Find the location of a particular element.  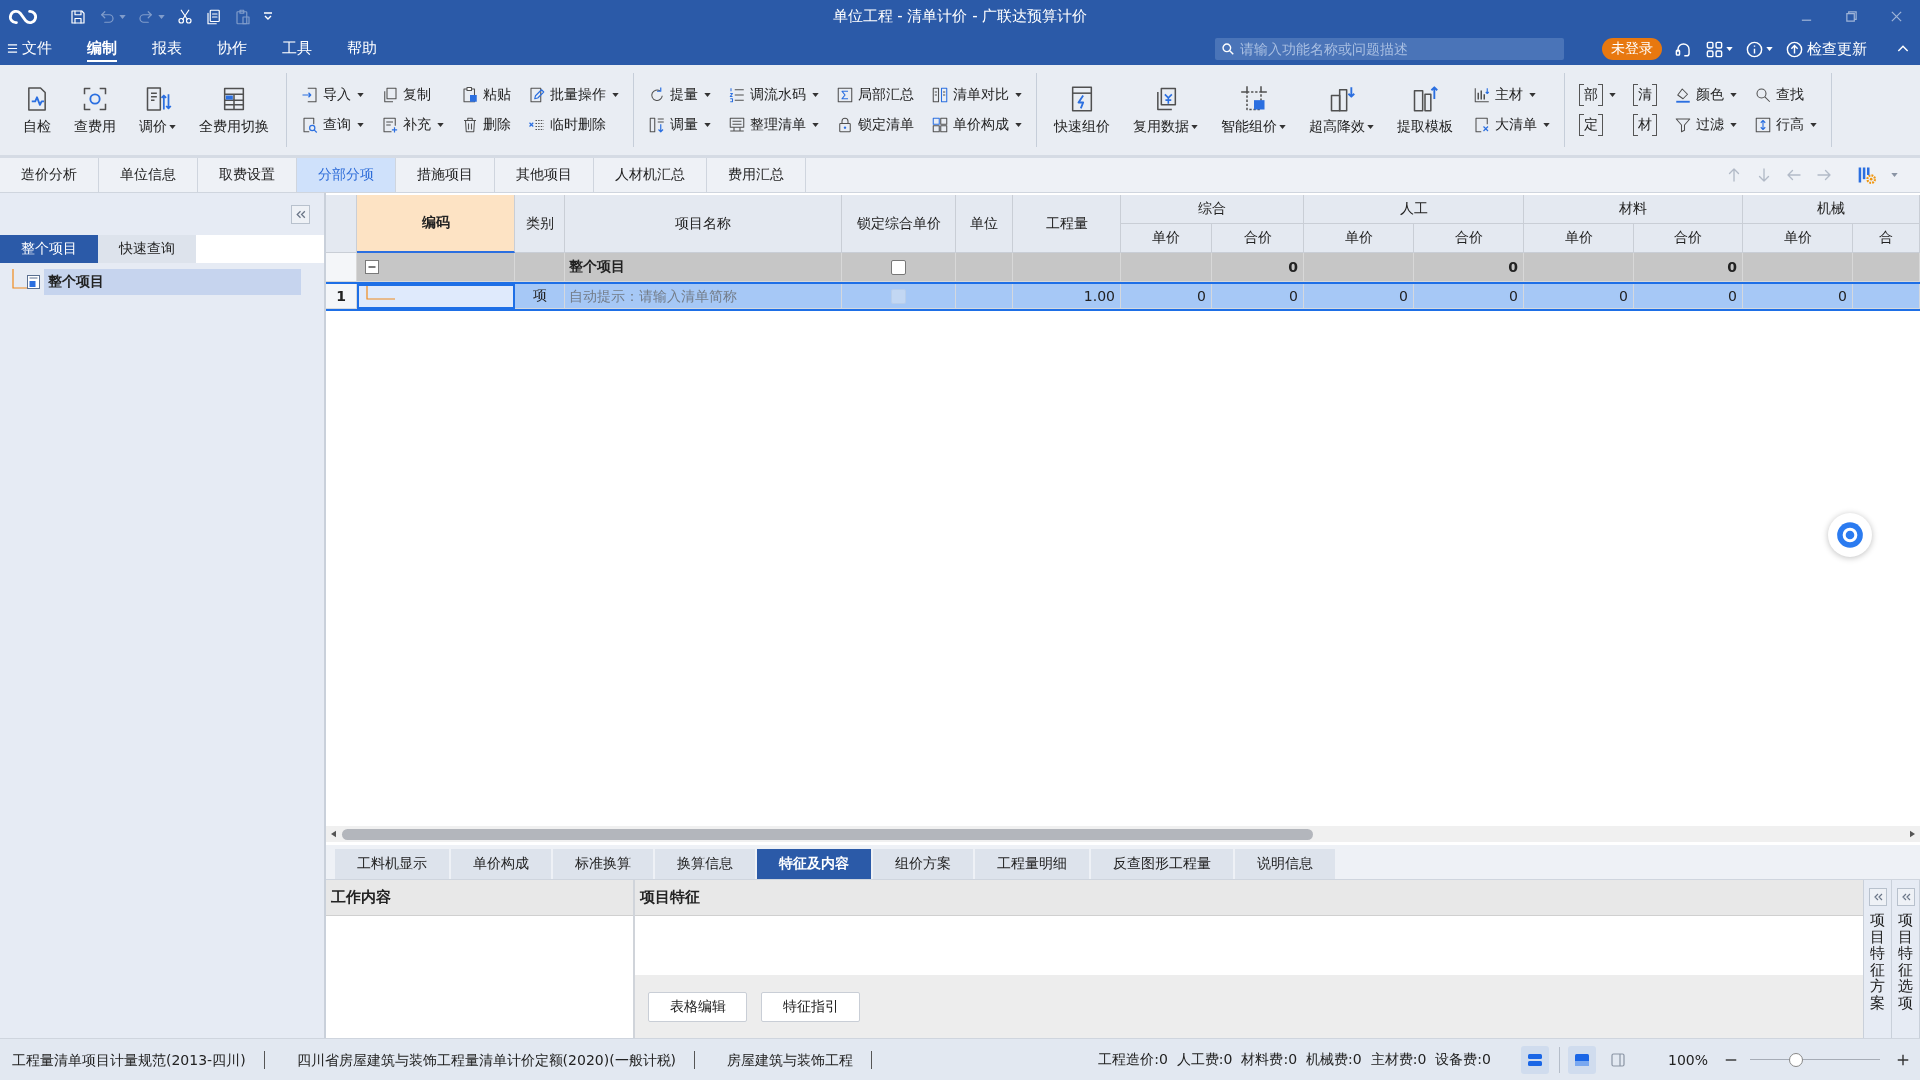

search-field is located at coordinates (260, 249).